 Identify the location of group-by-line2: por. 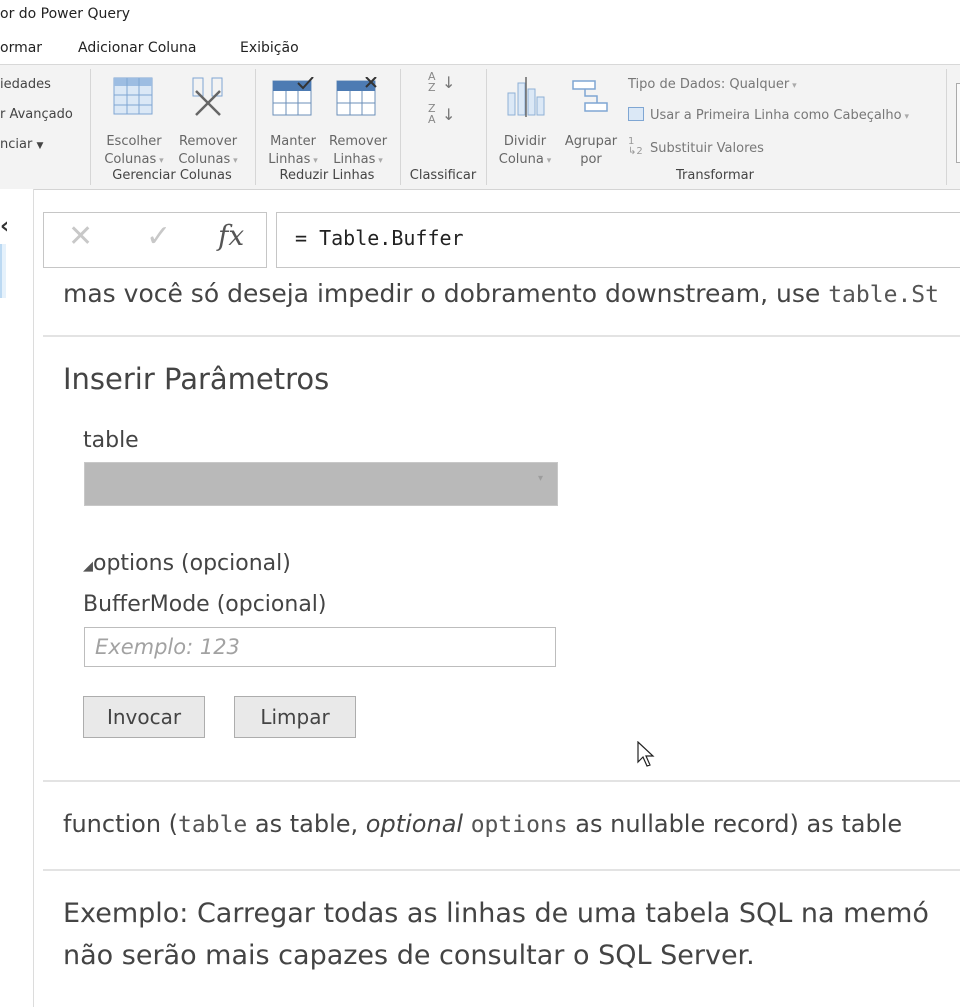
(591, 159).